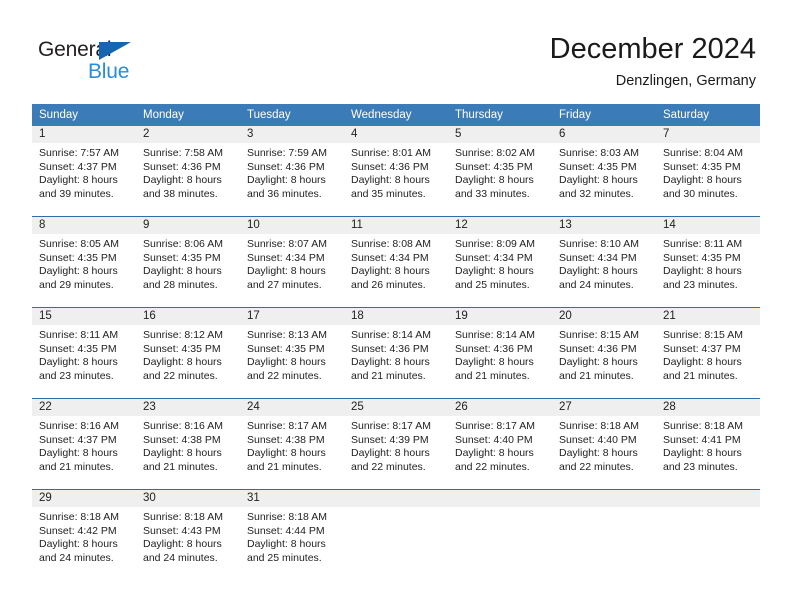  What do you see at coordinates (76, 375) in the screenshot?
I see `daylight-text-line2: and 23 minutes.` at bounding box center [76, 375].